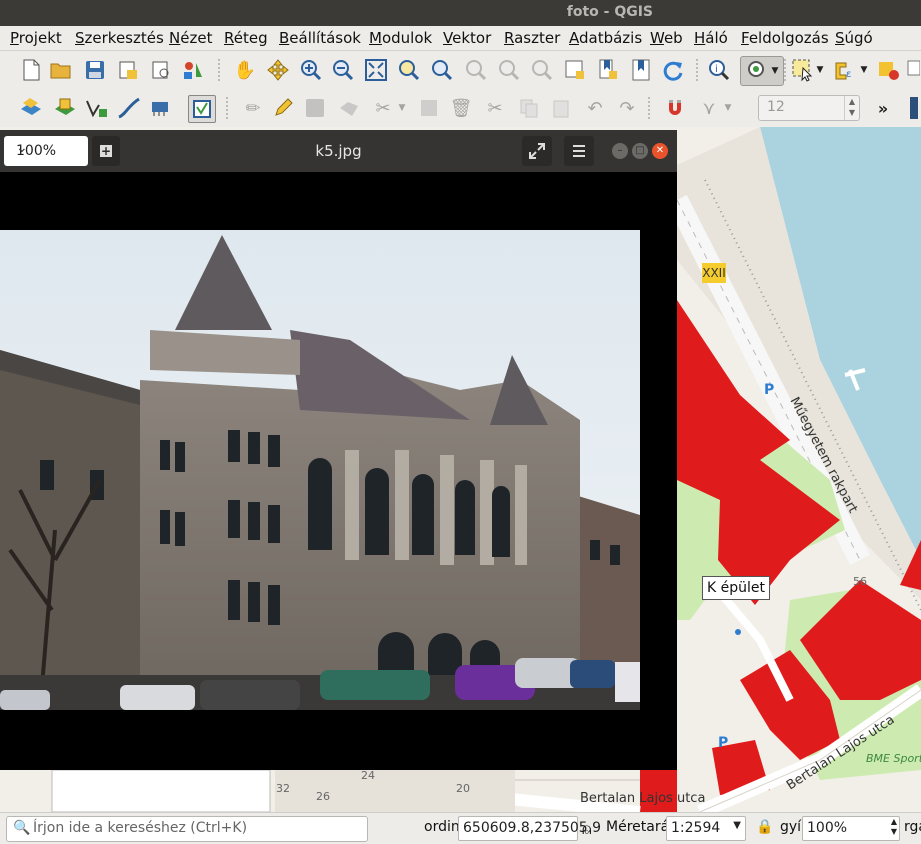  I want to click on magnifier-spinbox: 100% ▲ ▼, so click(851, 828).